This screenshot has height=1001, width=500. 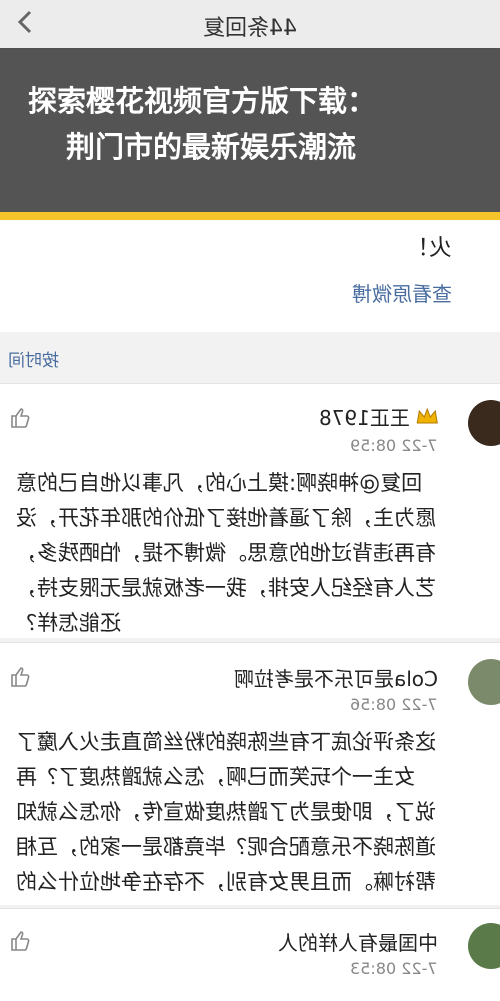 What do you see at coordinates (394, 968) in the screenshot?
I see `comment-time: 7-22 08:53` at bounding box center [394, 968].